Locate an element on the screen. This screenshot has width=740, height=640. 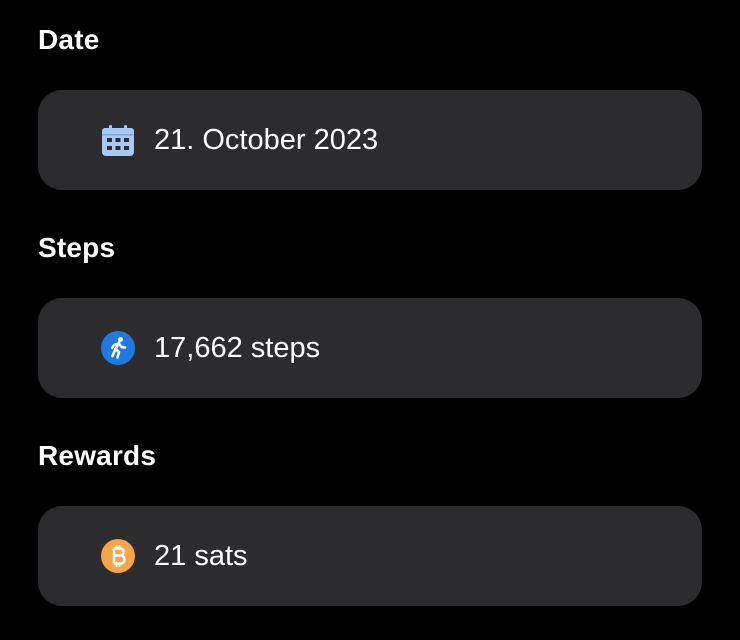
date-card: 21. October 2023 is located at coordinates (370, 140).